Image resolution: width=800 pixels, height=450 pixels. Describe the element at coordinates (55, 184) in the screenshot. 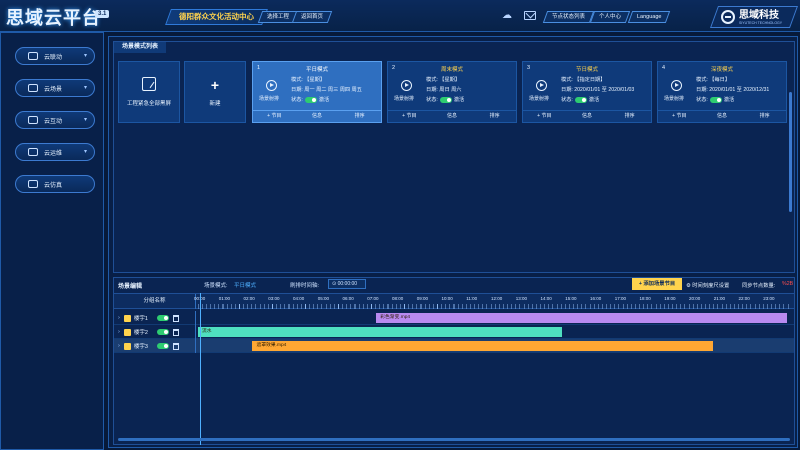

I see `sidebar-item-simulation: 云仿真` at that location.